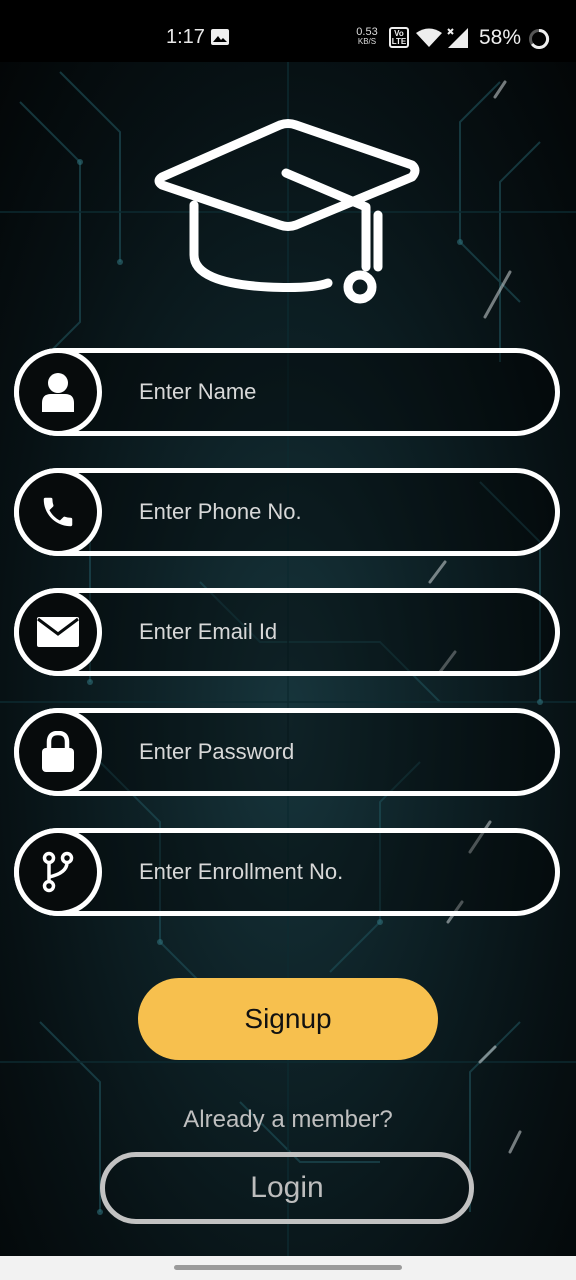 This screenshot has height=1280, width=576. What do you see at coordinates (429, 37) in the screenshot?
I see `wifi-icon` at bounding box center [429, 37].